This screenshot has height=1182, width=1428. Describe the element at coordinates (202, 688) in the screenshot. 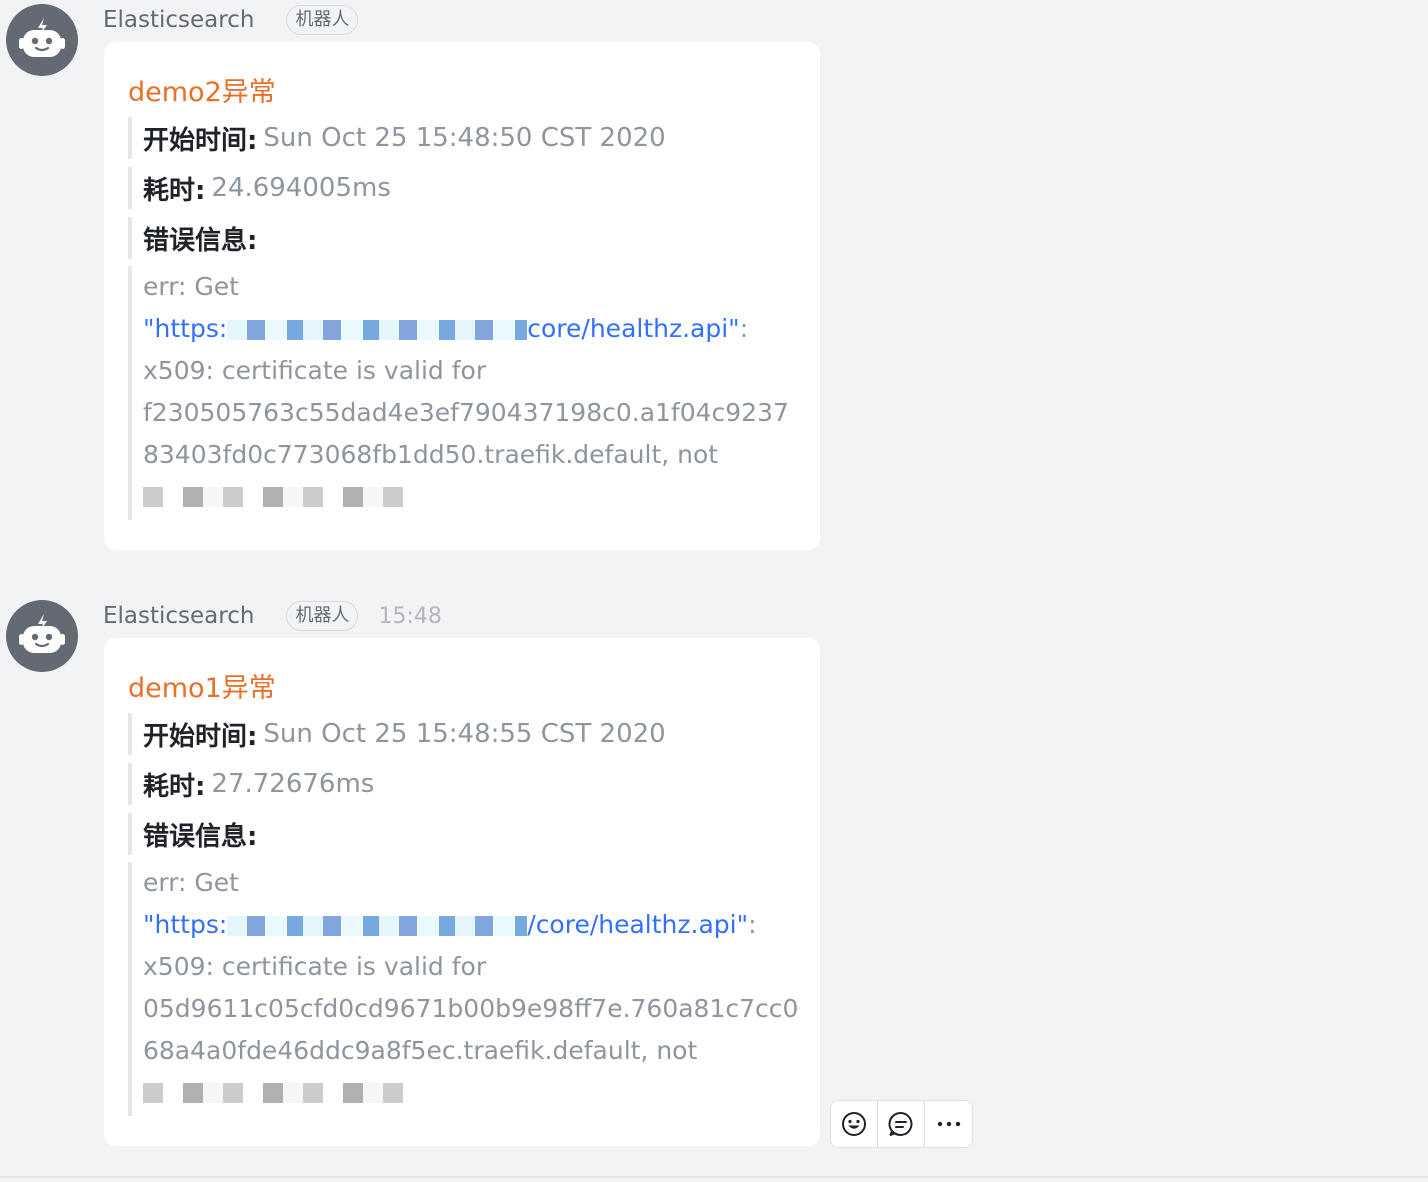

I see `card-title: demo1异常` at that location.